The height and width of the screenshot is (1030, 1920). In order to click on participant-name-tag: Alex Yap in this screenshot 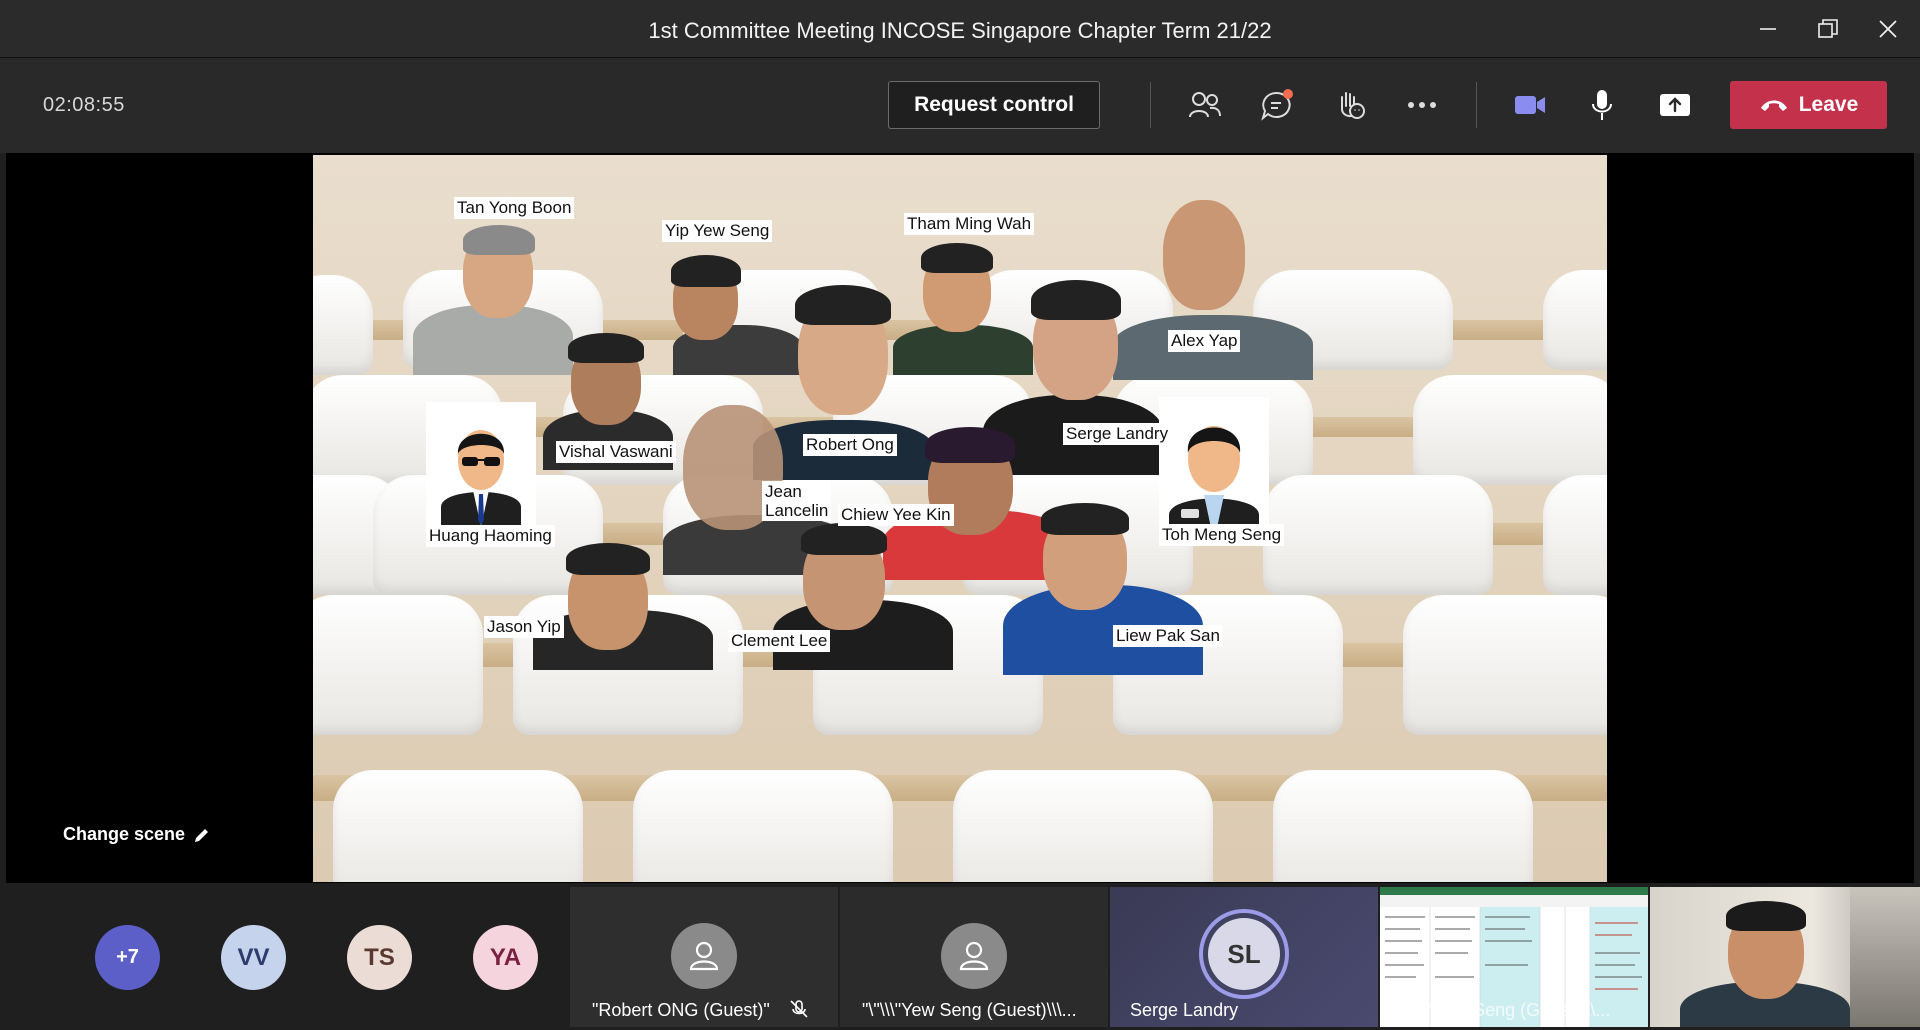, I will do `click(1204, 341)`.